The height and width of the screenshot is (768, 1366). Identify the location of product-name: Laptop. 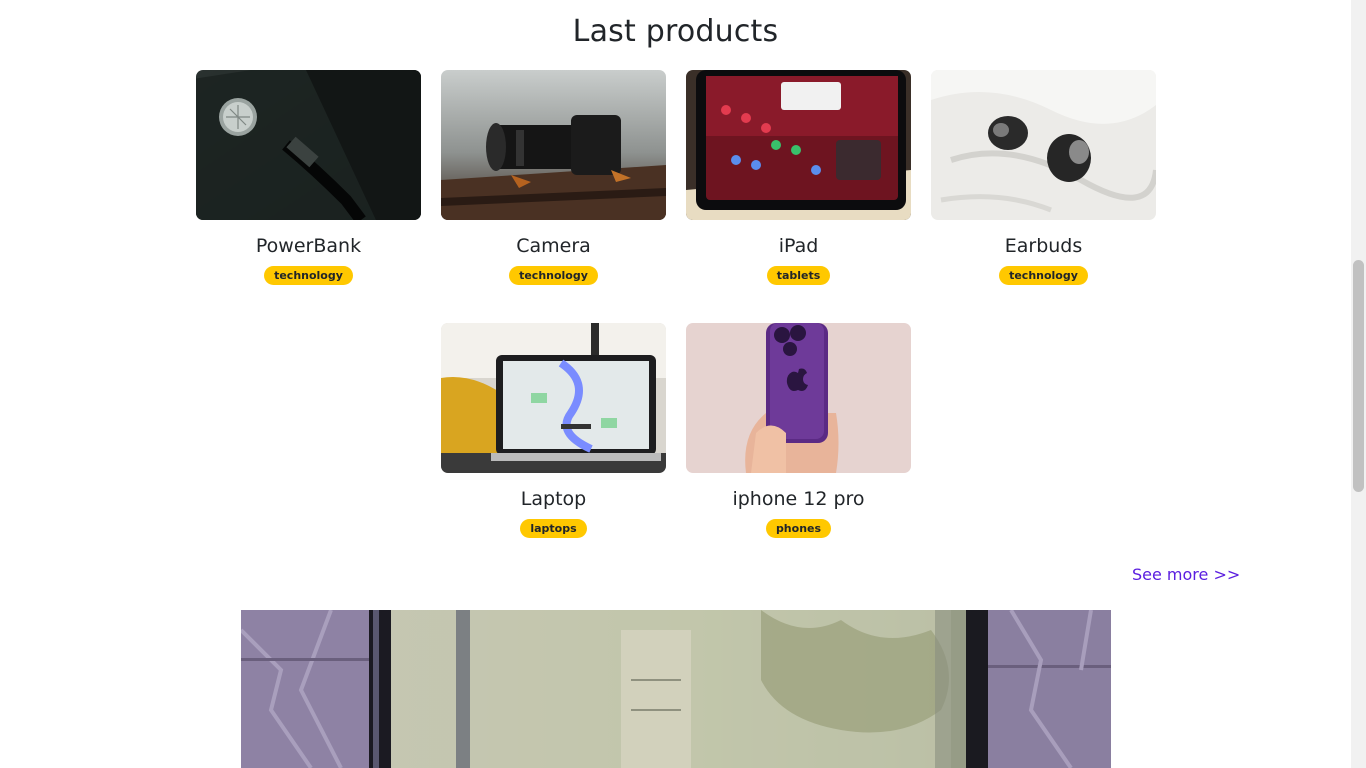
(553, 499).